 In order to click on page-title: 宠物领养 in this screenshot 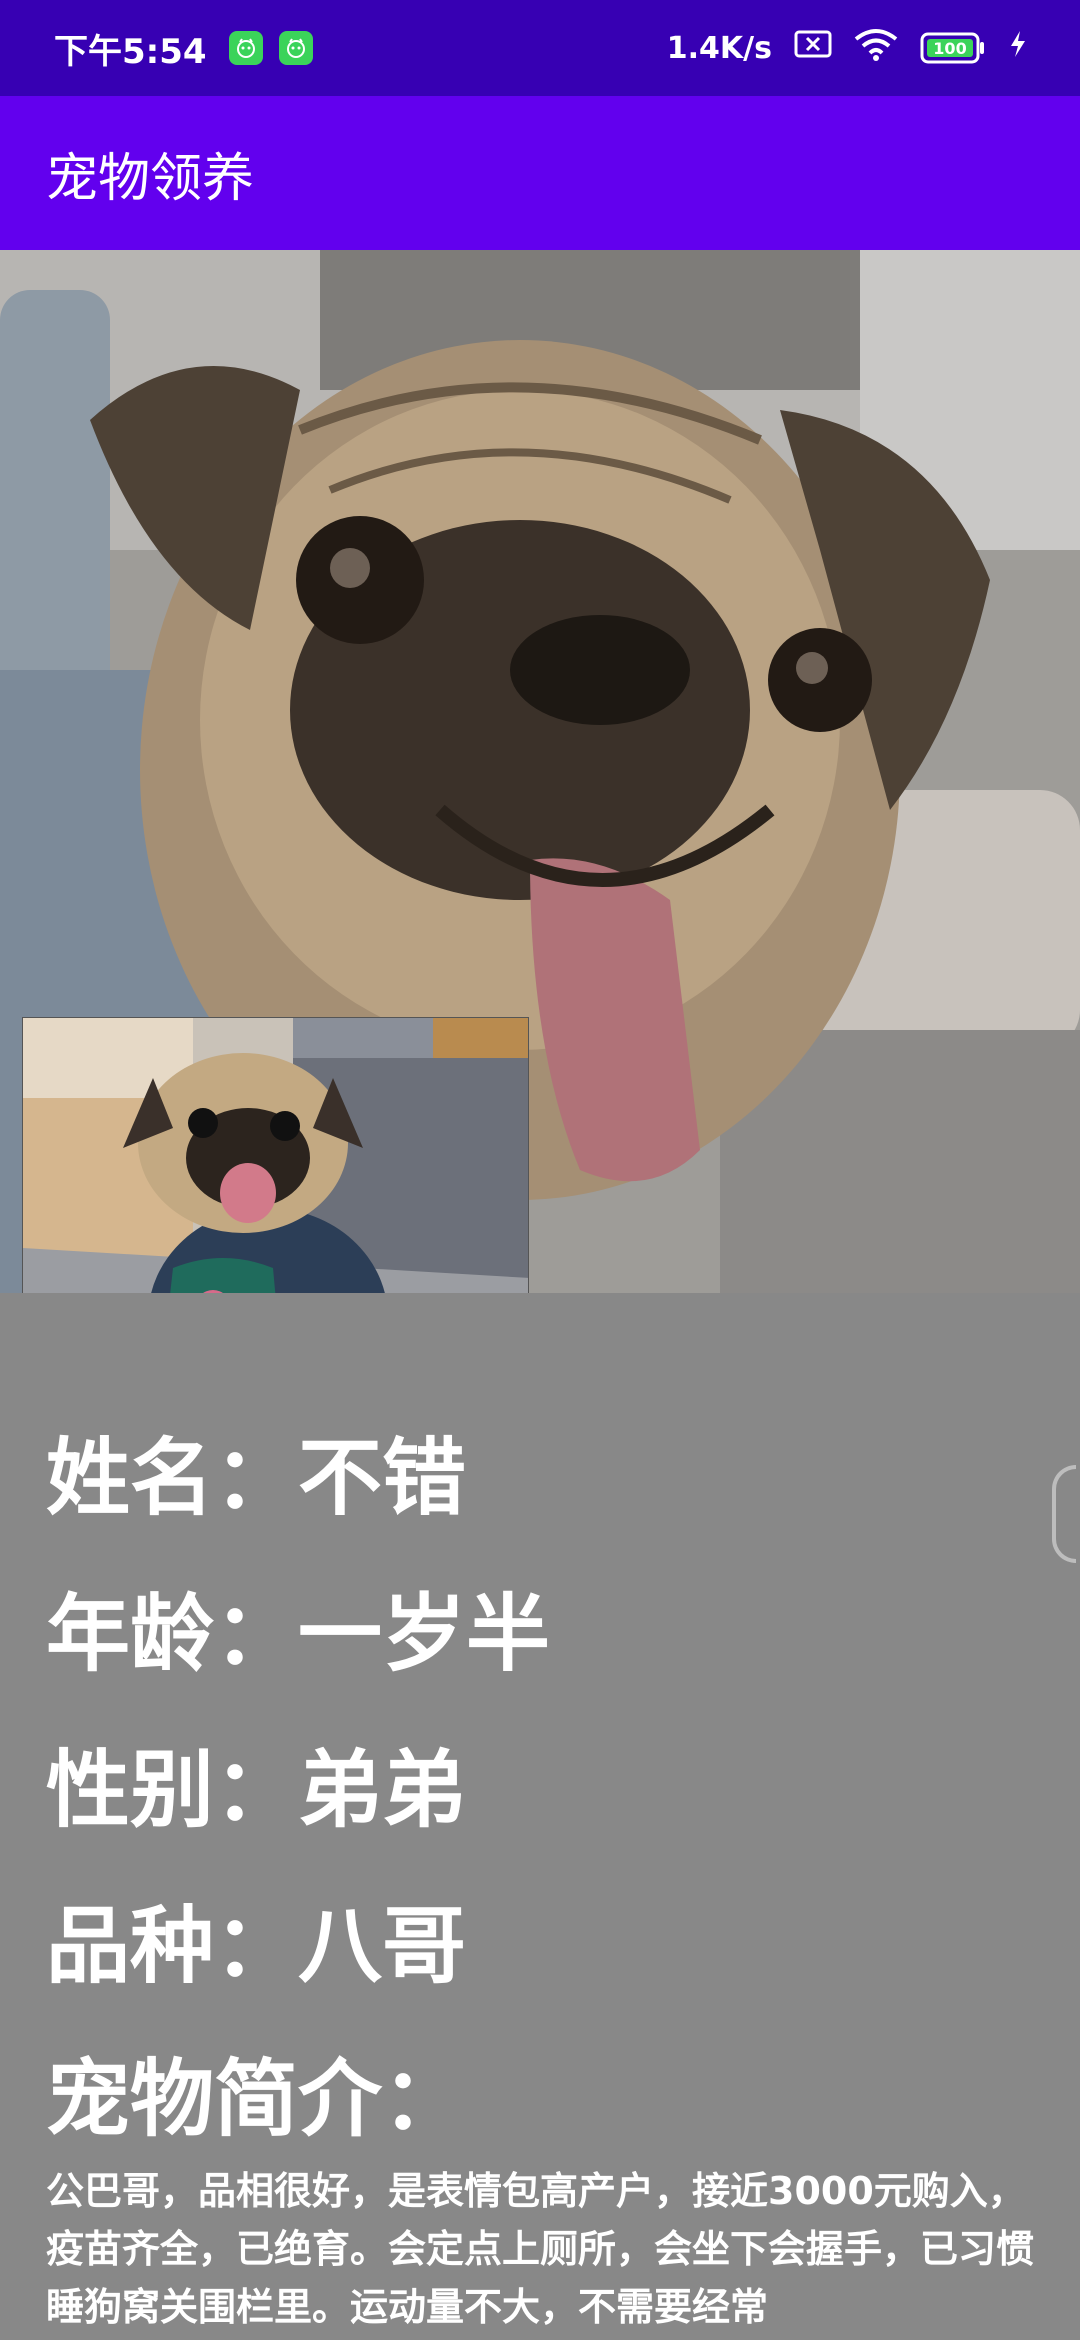, I will do `click(150, 178)`.